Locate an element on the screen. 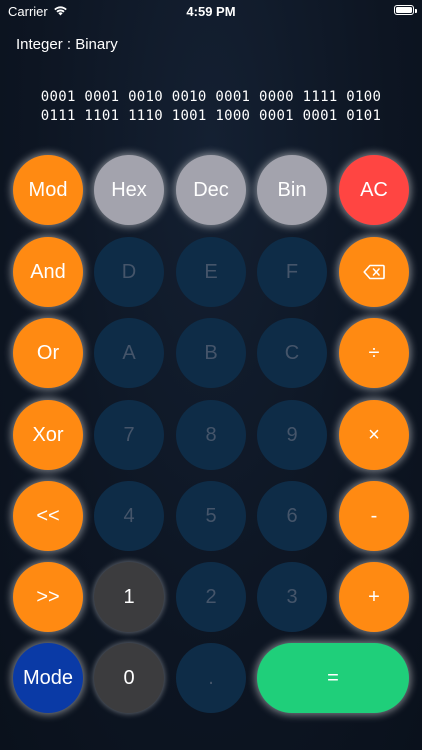  digit-1-button: 1 is located at coordinates (129, 597).